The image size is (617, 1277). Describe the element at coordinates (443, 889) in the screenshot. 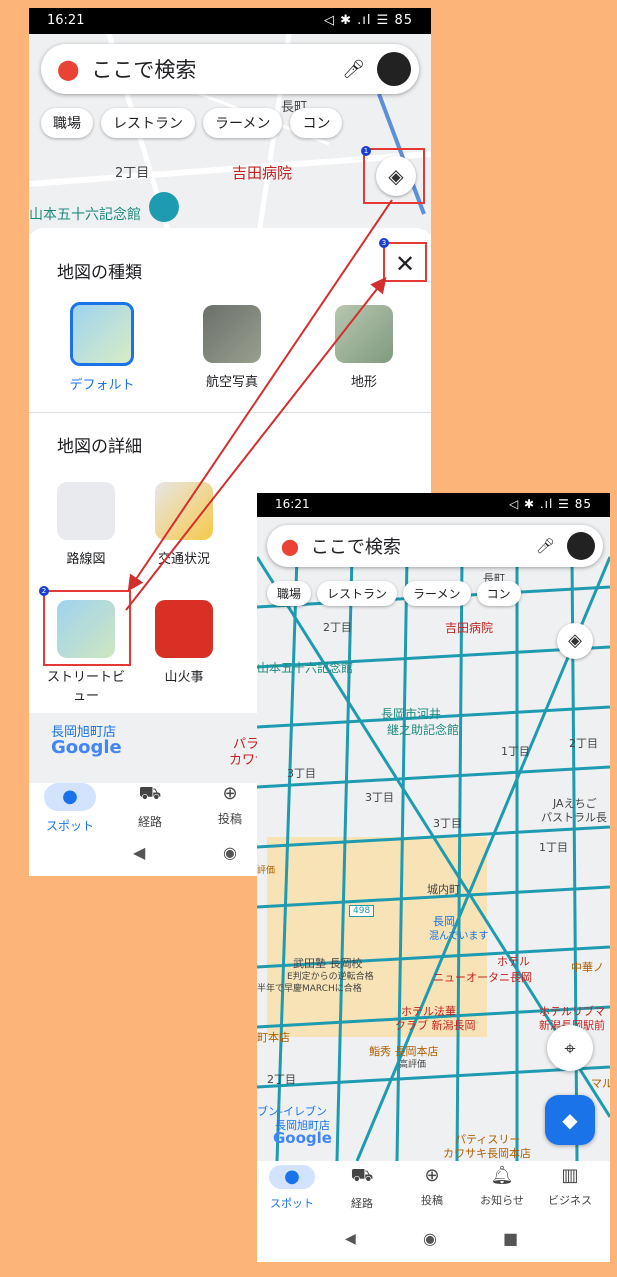

I see `m2-label-15: 城内町` at that location.